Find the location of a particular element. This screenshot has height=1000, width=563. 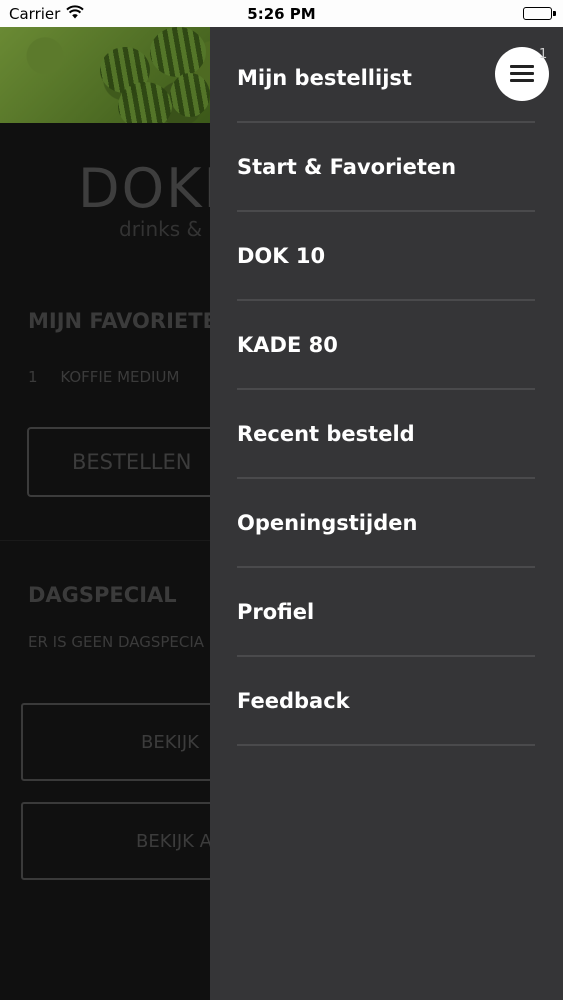

dagspecial-text: ER IS GEEN DAGSPECIA is located at coordinates (116, 642).